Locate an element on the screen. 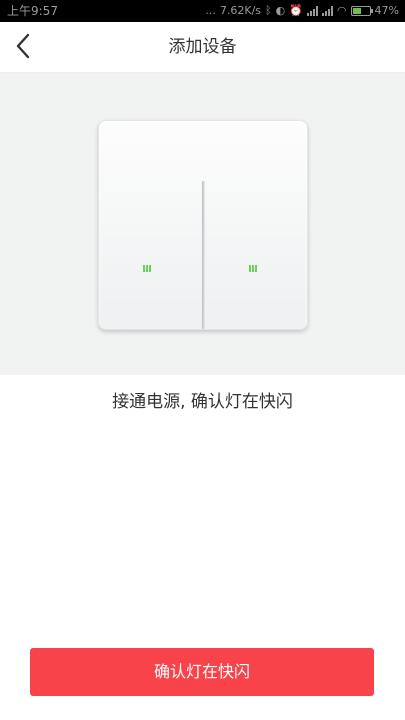  alarm-icon: ⏰ is located at coordinates (296, 10).